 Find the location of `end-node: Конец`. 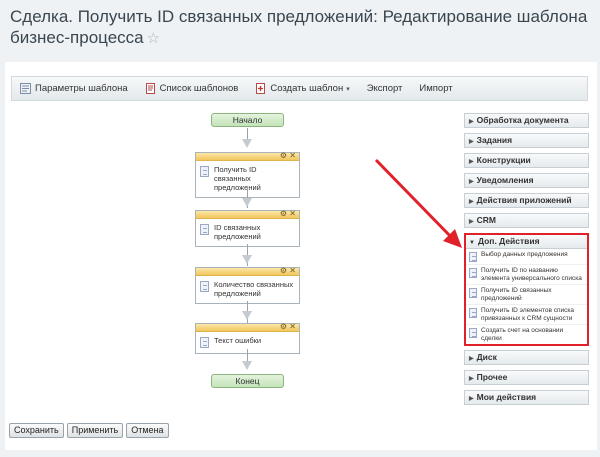

end-node: Конец is located at coordinates (247, 381).